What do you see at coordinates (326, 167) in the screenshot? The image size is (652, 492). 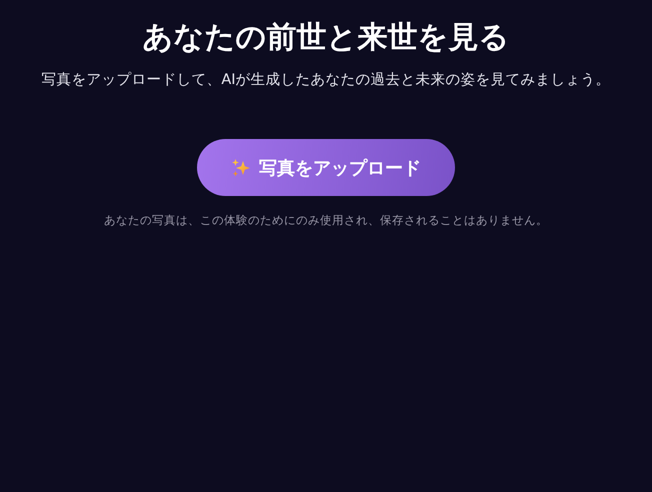 I see `upload-button: 写真をアップロード` at bounding box center [326, 167].